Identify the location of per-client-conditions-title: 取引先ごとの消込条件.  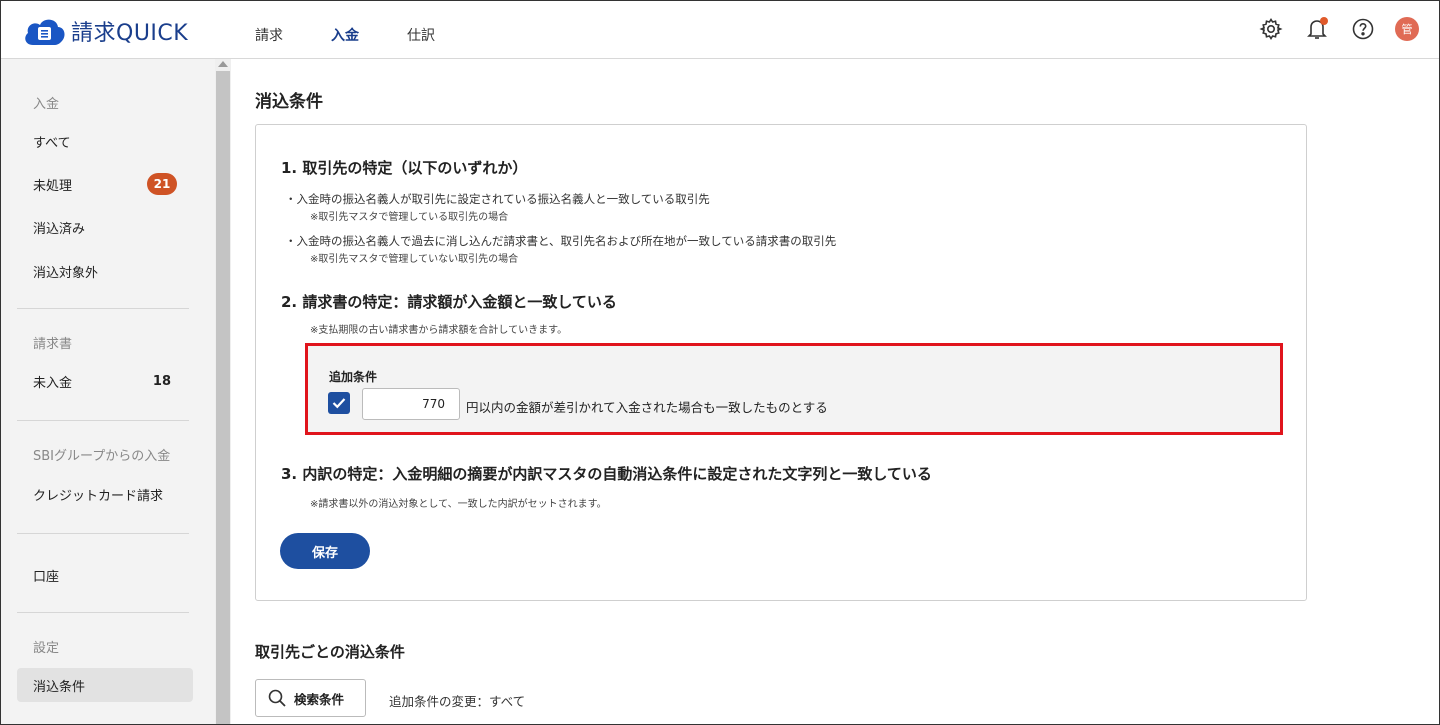
(330, 652).